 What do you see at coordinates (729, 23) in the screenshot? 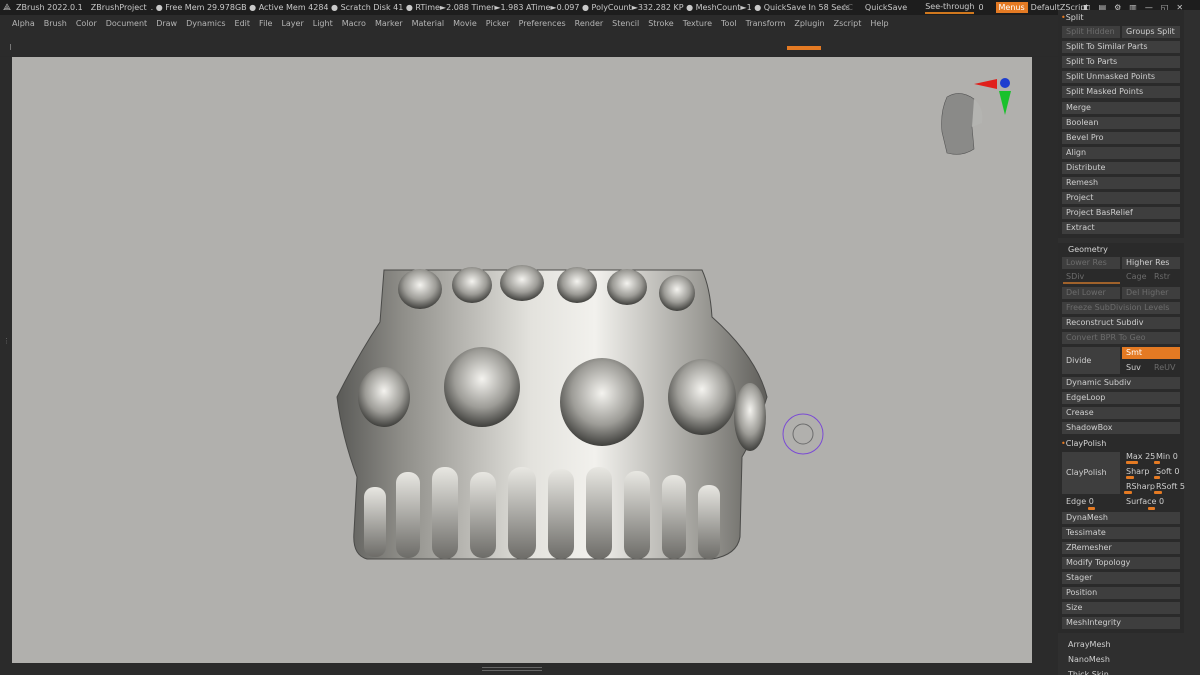
I see `menu-tool: Tool` at bounding box center [729, 23].